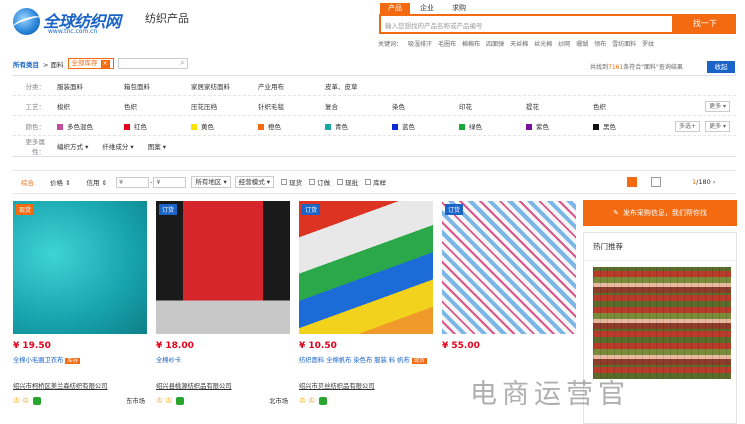 The image size is (745, 424). Describe the element at coordinates (80, 385) in the screenshot. I see `company-link: 绍兴市柯桥区美兰森纺织有限公司` at that location.